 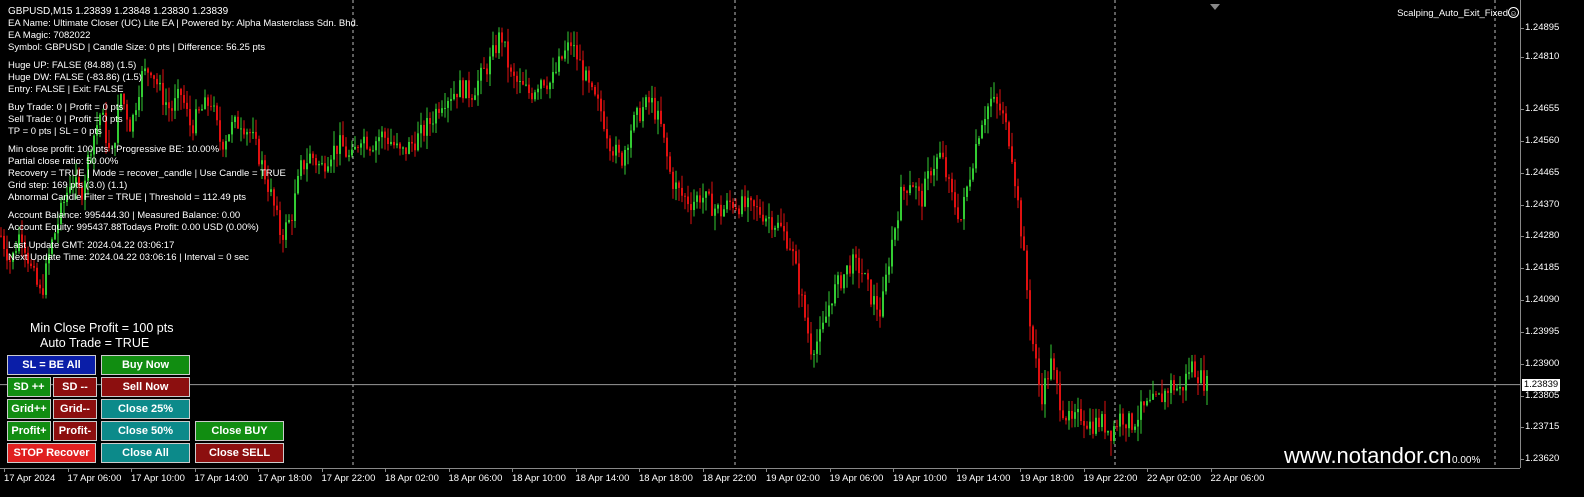 I want to click on sell-now-button: Sell Now, so click(x=145, y=387).